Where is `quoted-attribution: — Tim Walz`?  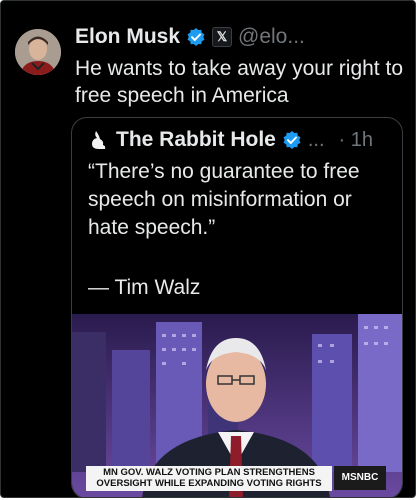 quoted-attribution: — Tim Walz is located at coordinates (144, 287).